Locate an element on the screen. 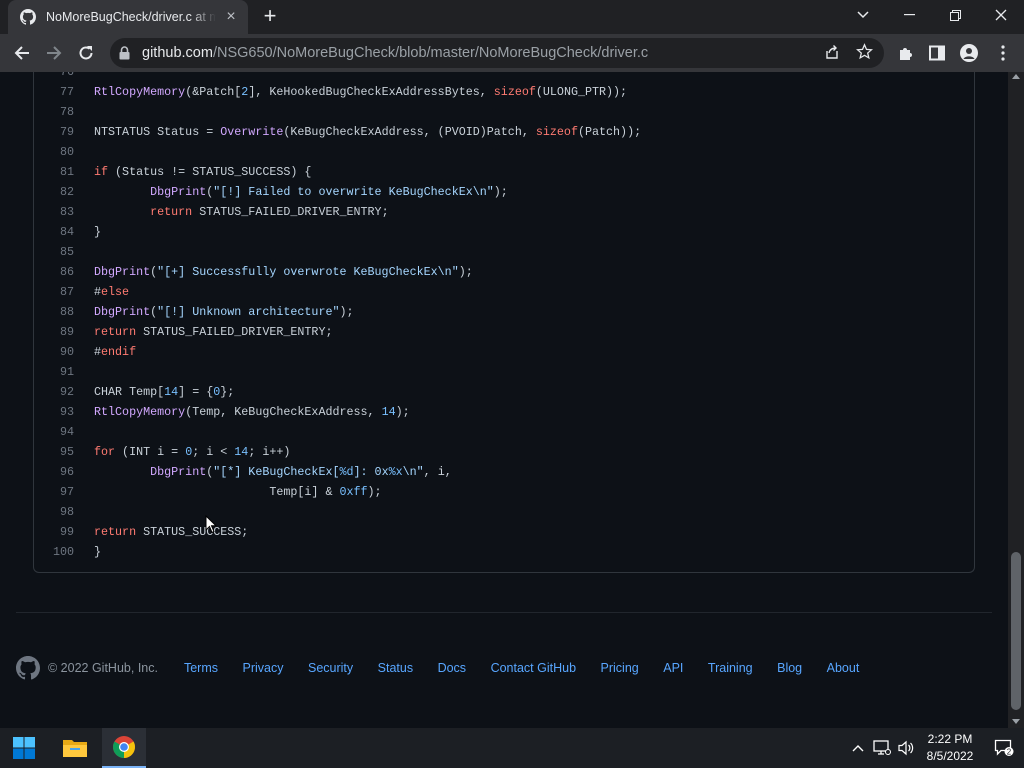  line-number: 86 is located at coordinates (54, 272).